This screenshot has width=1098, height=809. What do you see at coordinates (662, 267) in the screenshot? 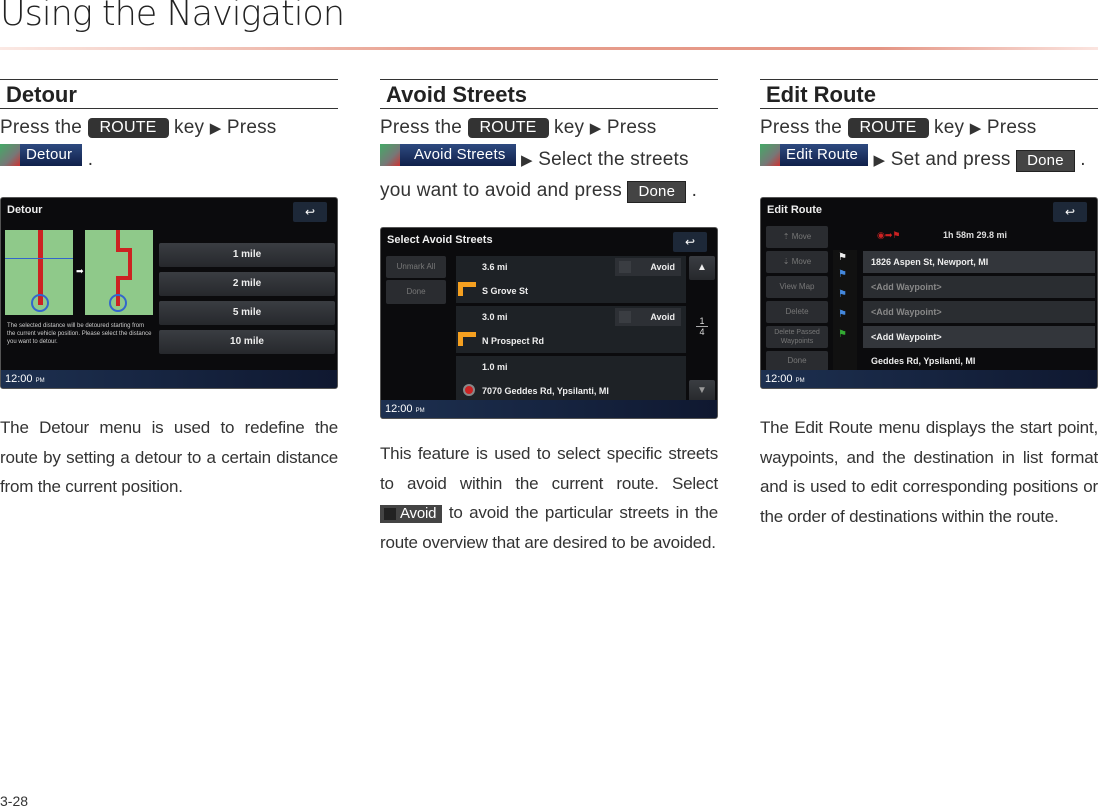
I see `label: Avoid` at bounding box center [662, 267].